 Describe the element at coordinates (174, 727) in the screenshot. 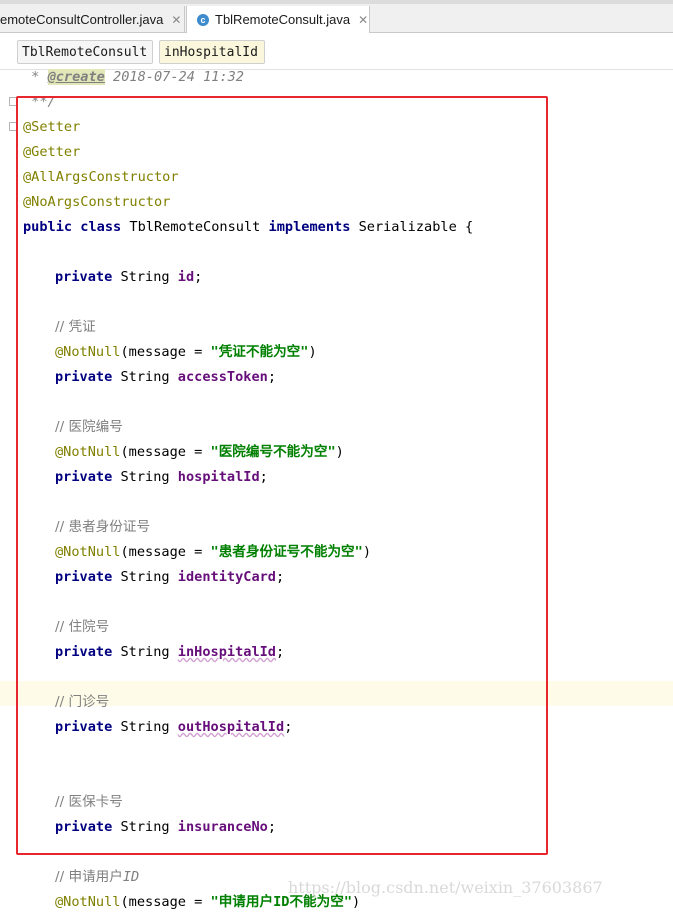

I see `code-line: private String outHospitalId;` at that location.